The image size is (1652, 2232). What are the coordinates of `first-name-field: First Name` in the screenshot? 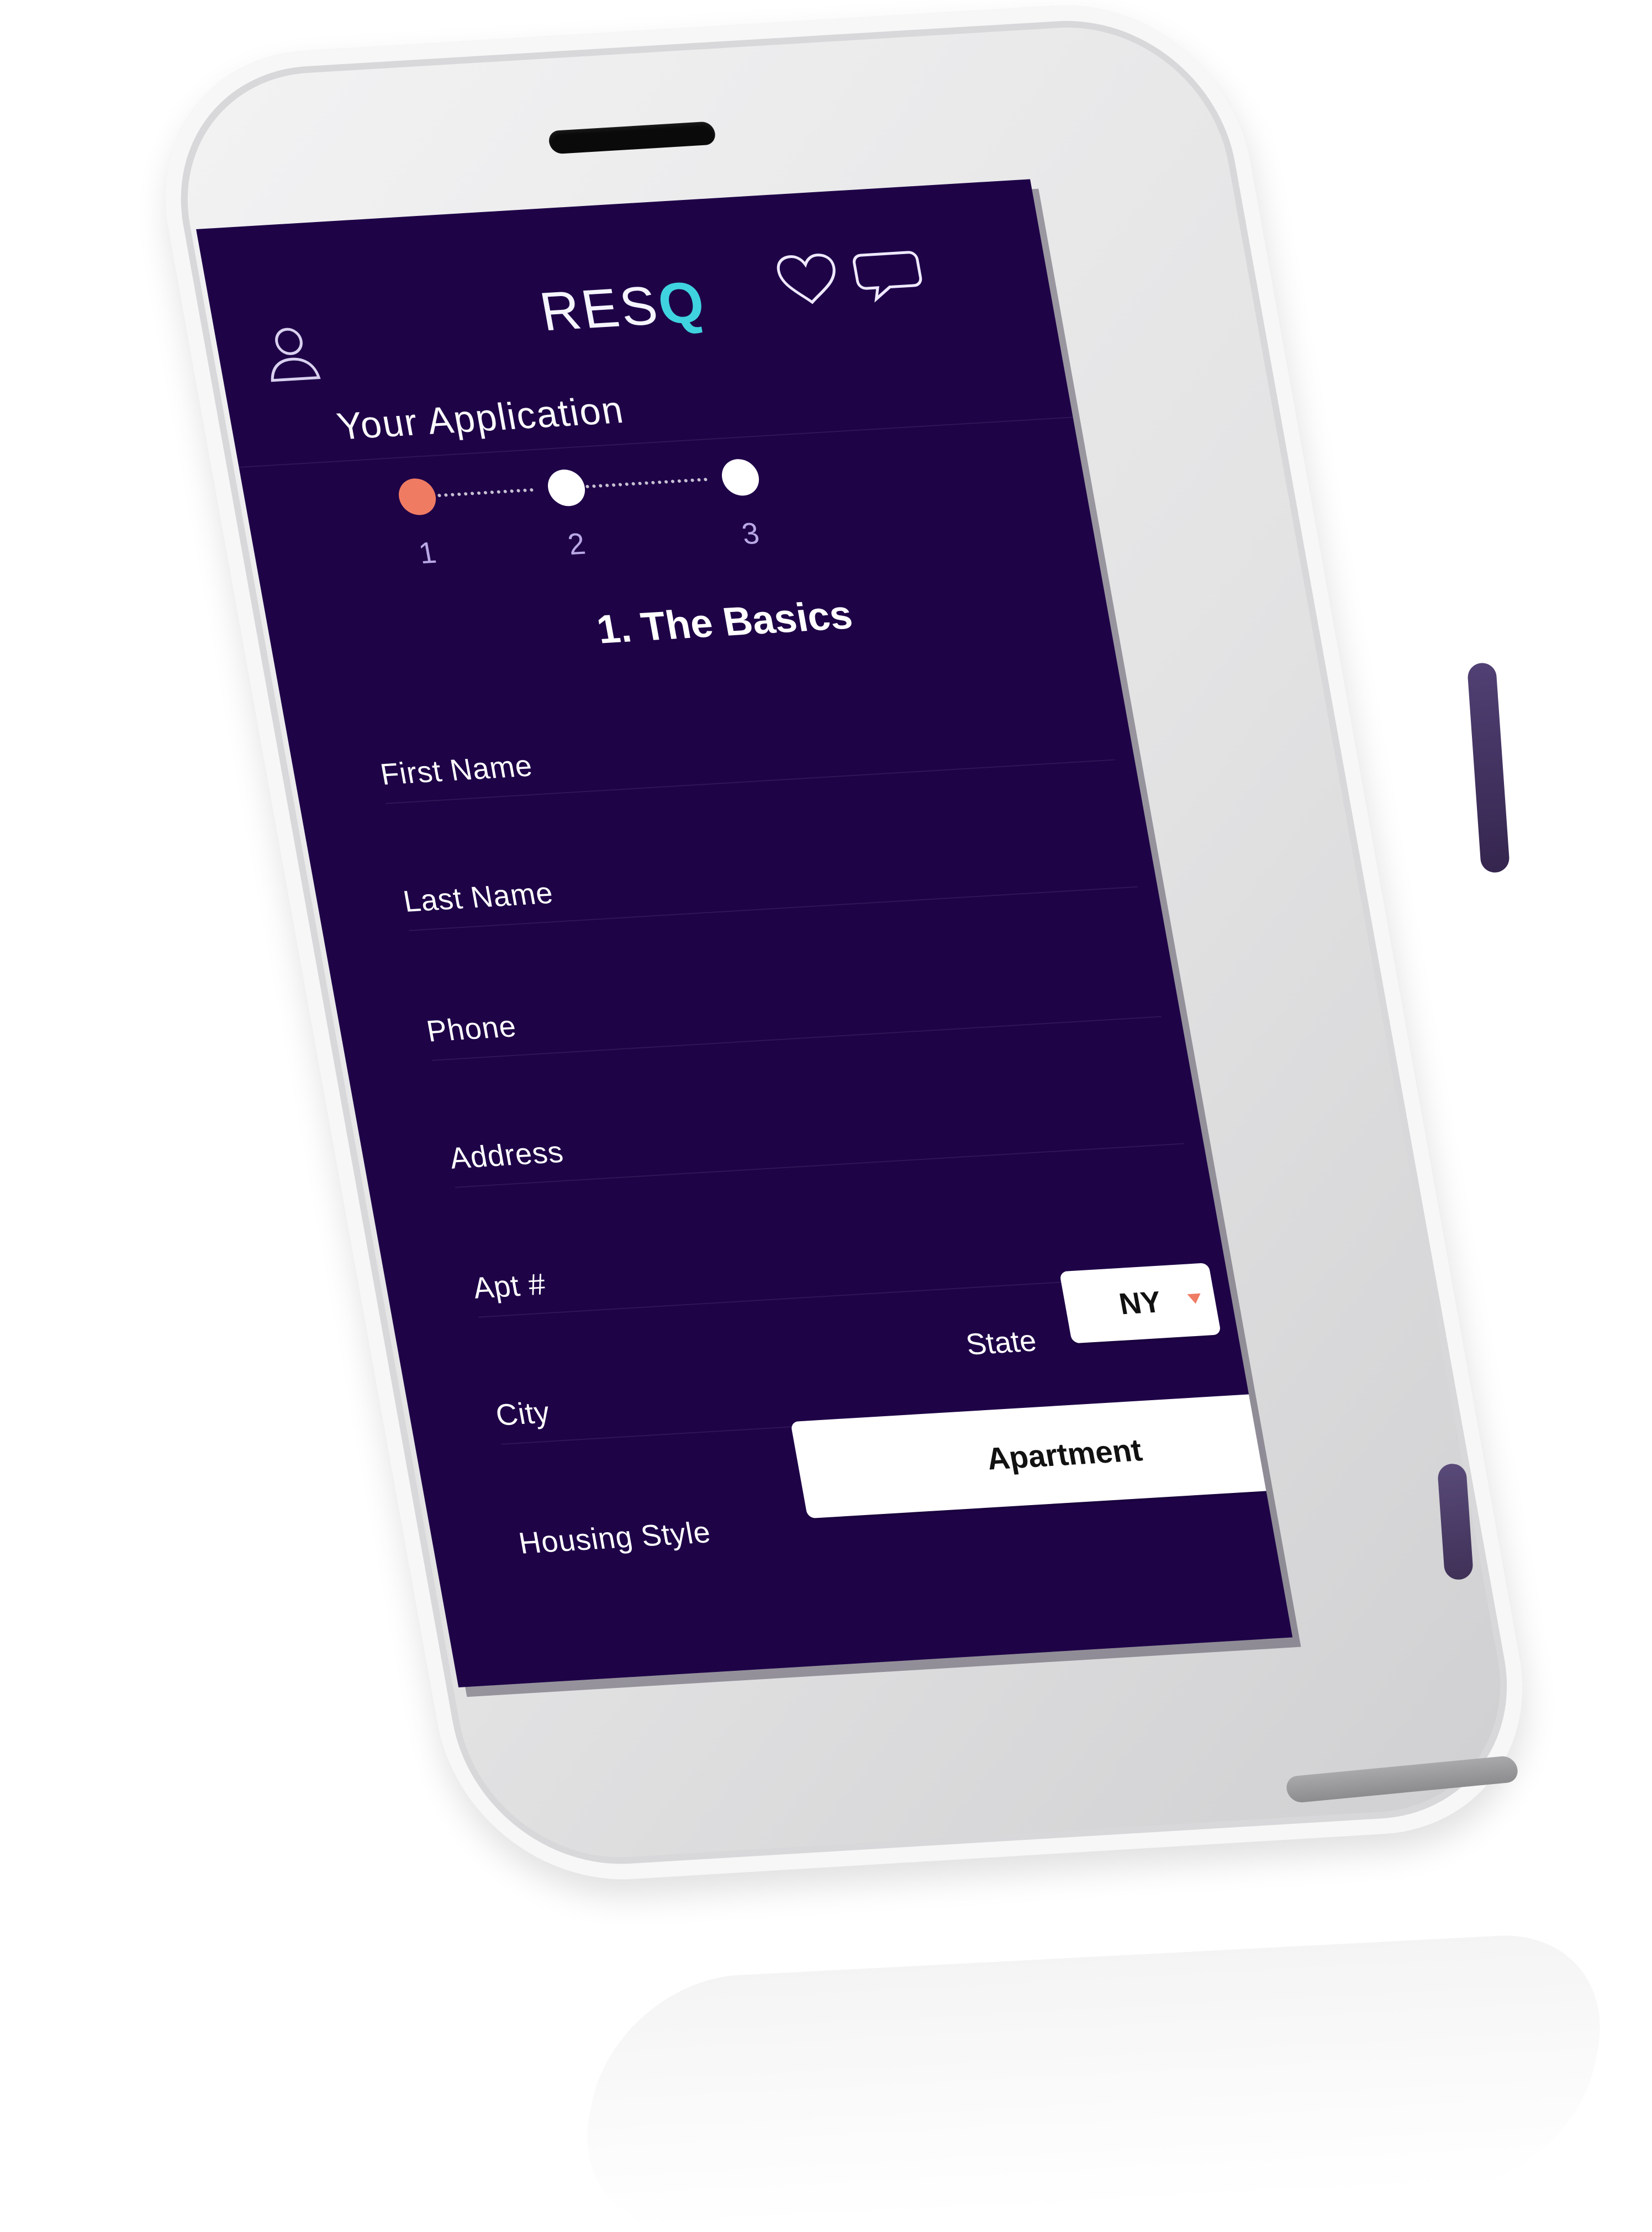 It's located at (743, 740).